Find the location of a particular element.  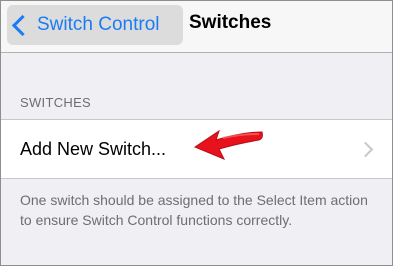

back-button: Switch Control is located at coordinates (84, 25).